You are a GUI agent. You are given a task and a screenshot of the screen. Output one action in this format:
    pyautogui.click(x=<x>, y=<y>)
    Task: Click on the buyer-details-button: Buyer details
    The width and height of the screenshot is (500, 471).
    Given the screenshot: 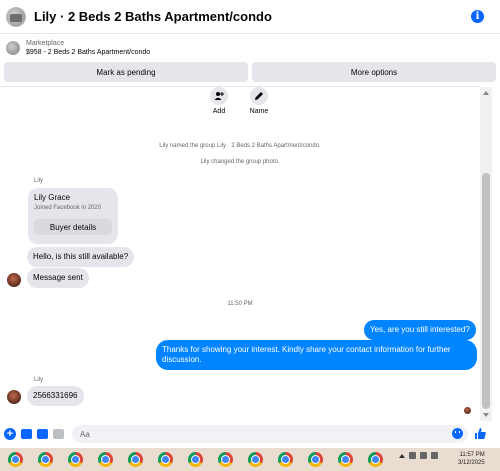 What is the action you would take?
    pyautogui.click(x=73, y=227)
    